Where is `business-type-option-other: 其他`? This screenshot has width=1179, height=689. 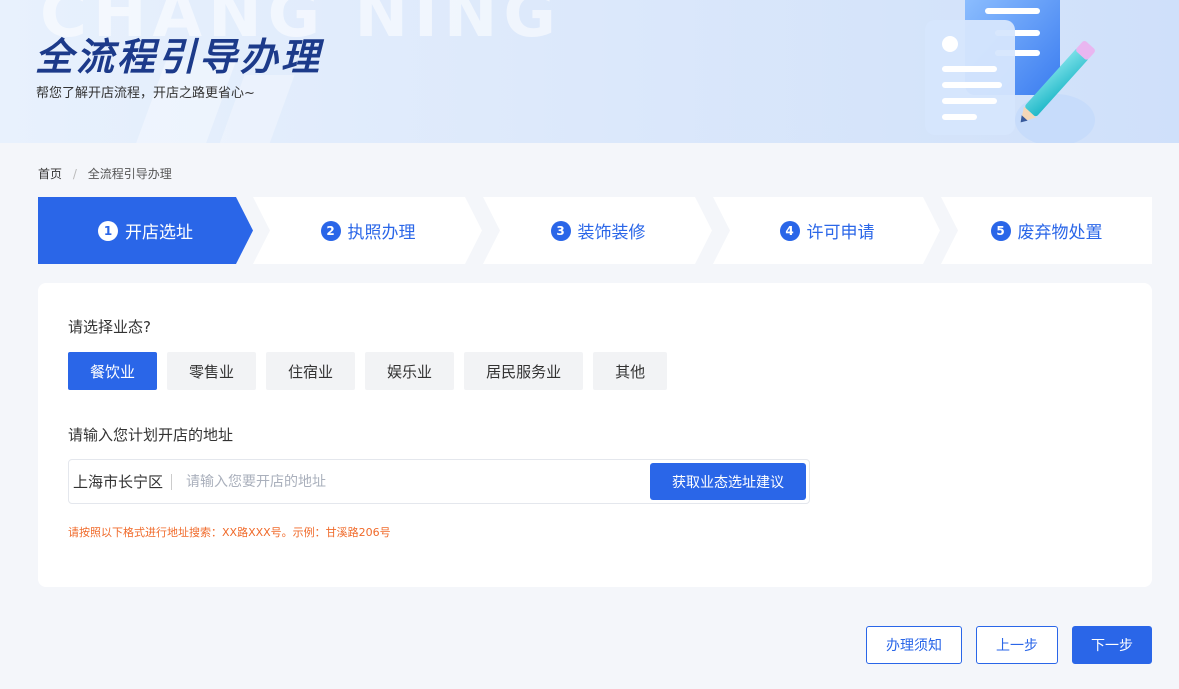 business-type-option-other: 其他 is located at coordinates (630, 371).